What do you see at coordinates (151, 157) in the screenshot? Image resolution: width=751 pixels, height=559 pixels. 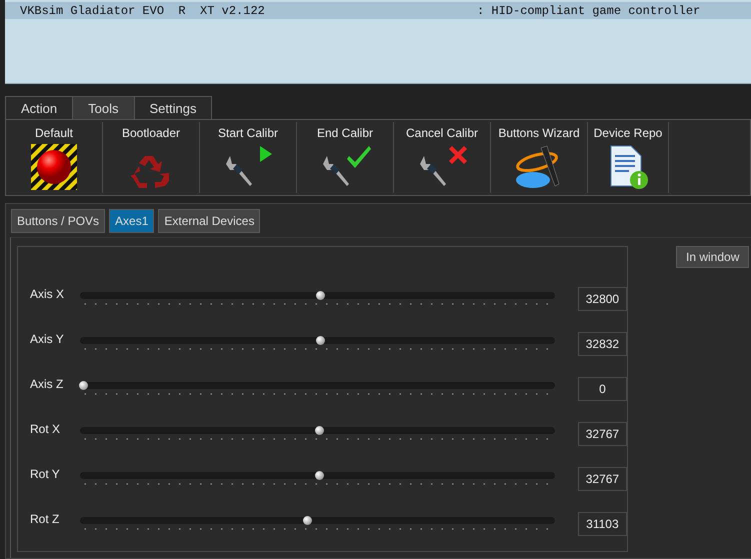 I see `toolbar-button: Bootloader` at bounding box center [151, 157].